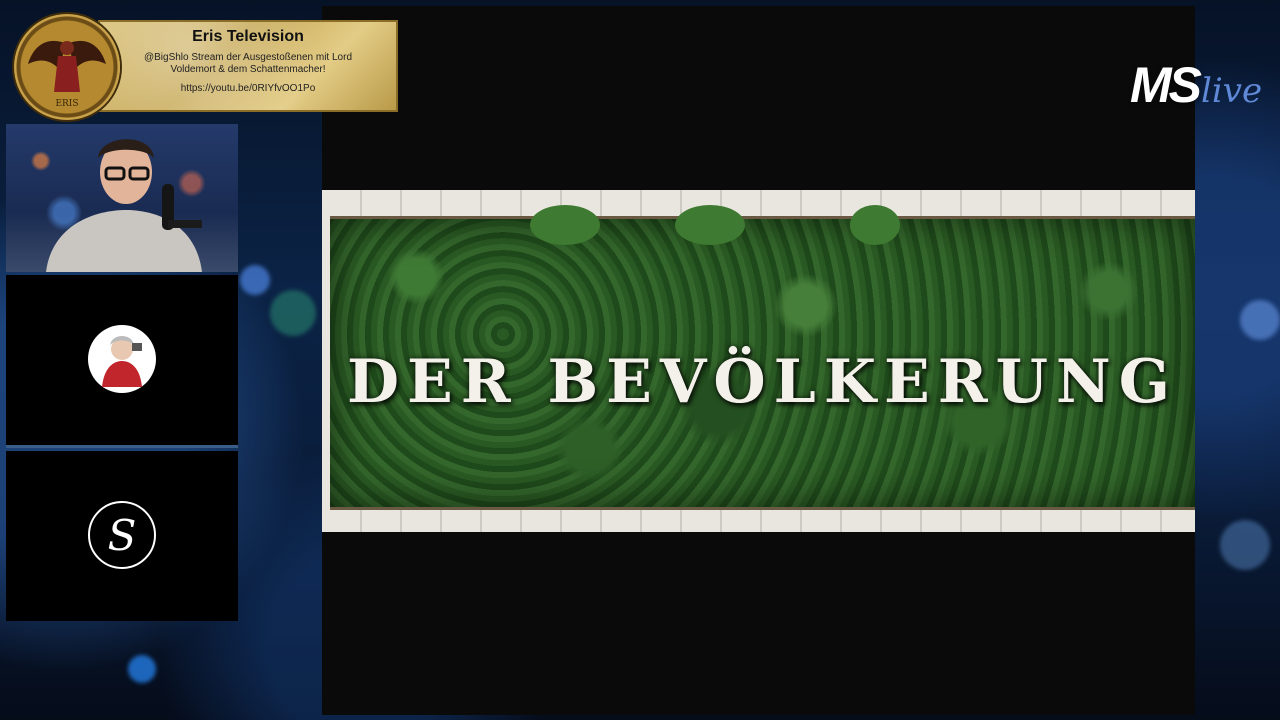 The height and width of the screenshot is (720, 1280). Describe the element at coordinates (1232, 91) in the screenshot. I see `logo-live-text: live` at that location.